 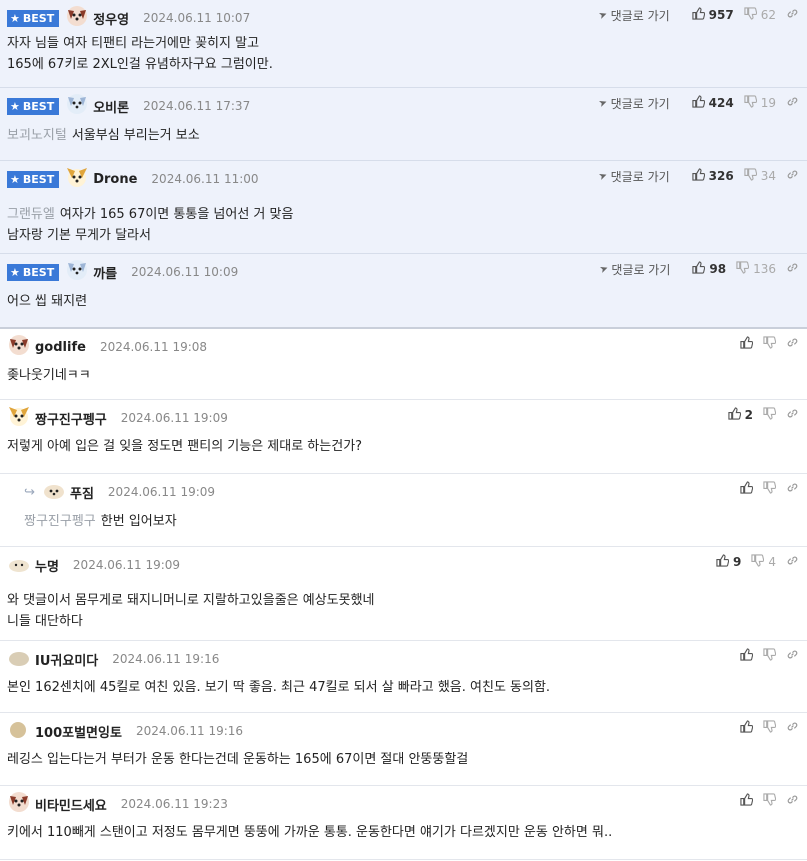 I want to click on nickname: 푸짐, so click(x=82, y=492).